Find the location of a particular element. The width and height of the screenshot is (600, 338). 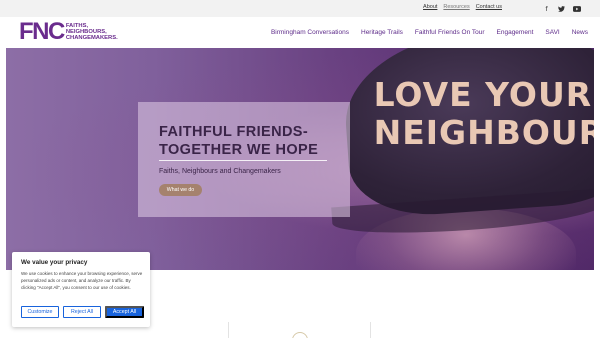

nav-item-savi: SAVI is located at coordinates (552, 32).